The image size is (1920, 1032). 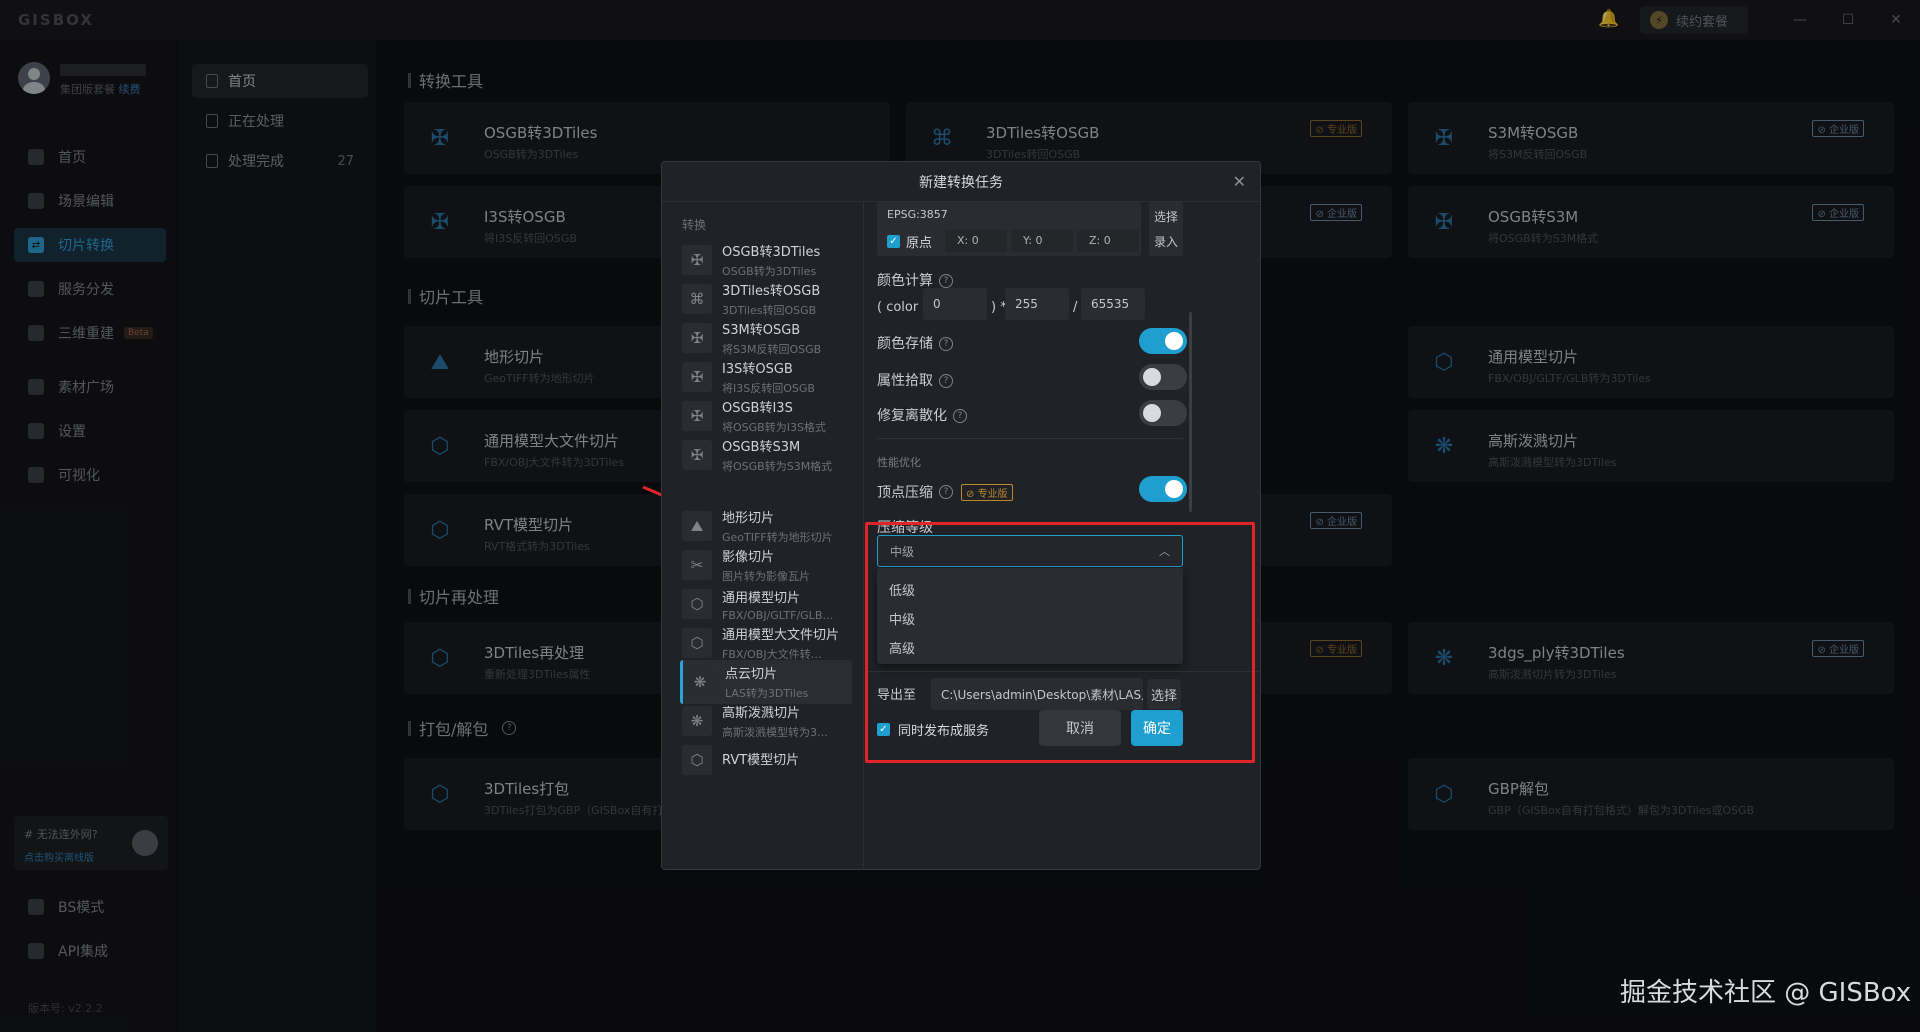 I want to click on task-type-title: 通用模型切片, so click(x=761, y=598).